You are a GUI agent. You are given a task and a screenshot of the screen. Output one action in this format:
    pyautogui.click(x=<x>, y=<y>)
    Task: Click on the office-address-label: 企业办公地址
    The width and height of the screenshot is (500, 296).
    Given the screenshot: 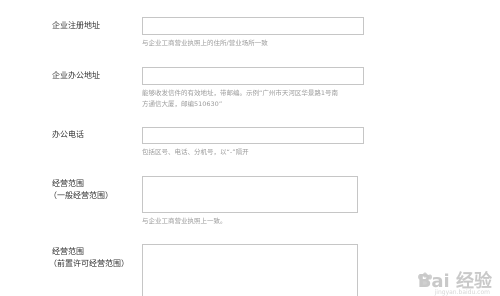 What is the action you would take?
    pyautogui.click(x=76, y=75)
    